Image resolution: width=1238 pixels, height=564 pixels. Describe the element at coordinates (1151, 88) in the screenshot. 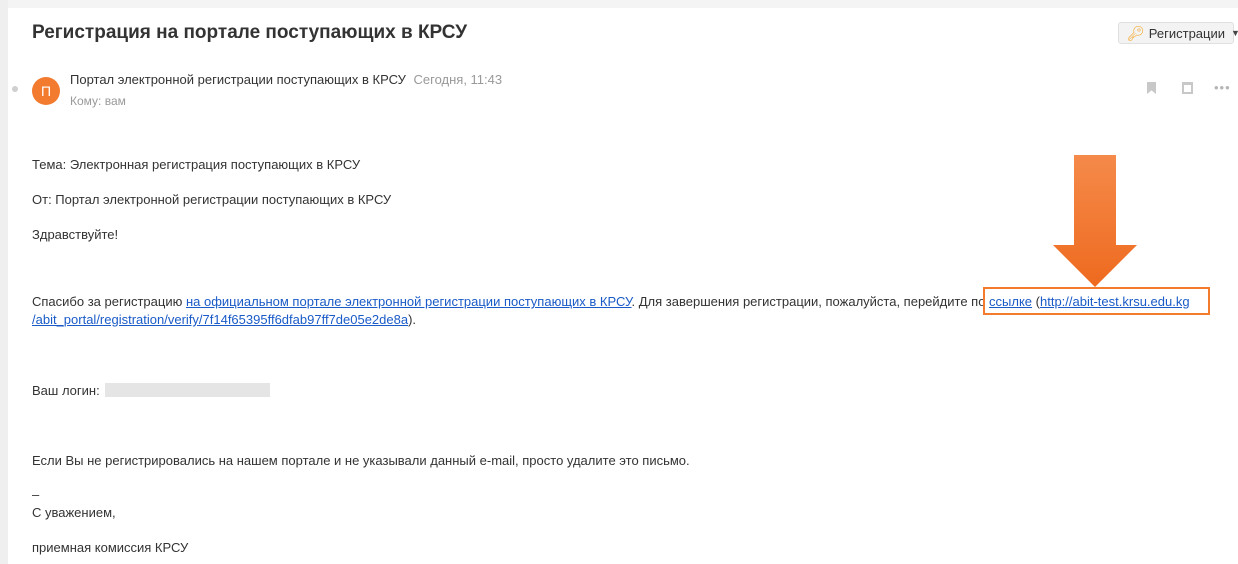

I see `bookmark-icon` at that location.